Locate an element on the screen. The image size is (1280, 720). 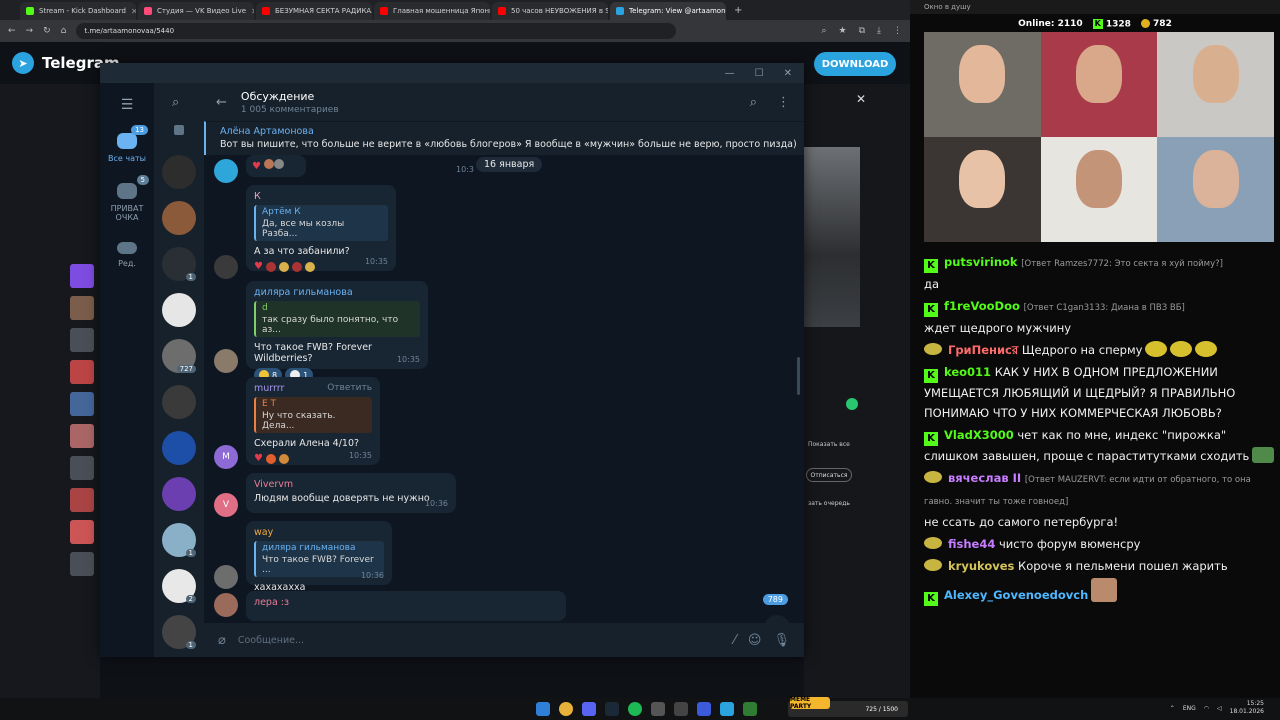
menu-dots-icon: ⋮ is located at coordinates (897, 31).